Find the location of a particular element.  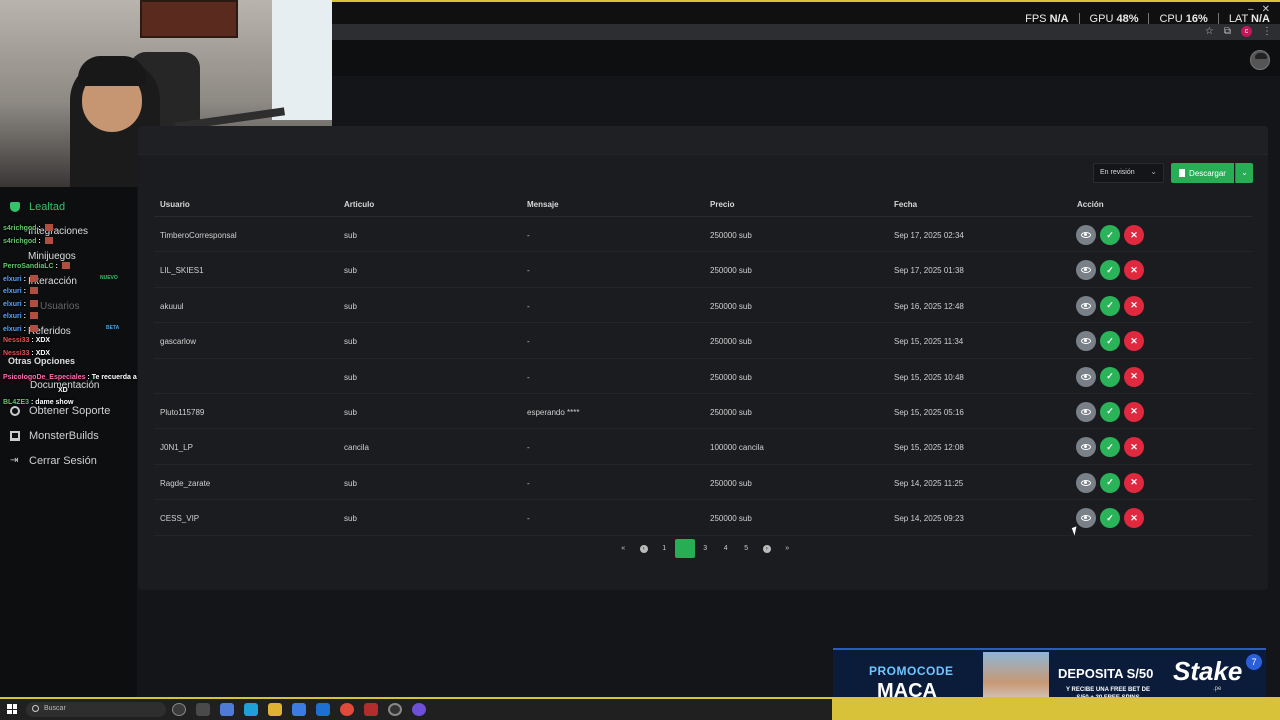

status-filter-select: En revisión ⌄ is located at coordinates (1128, 173).